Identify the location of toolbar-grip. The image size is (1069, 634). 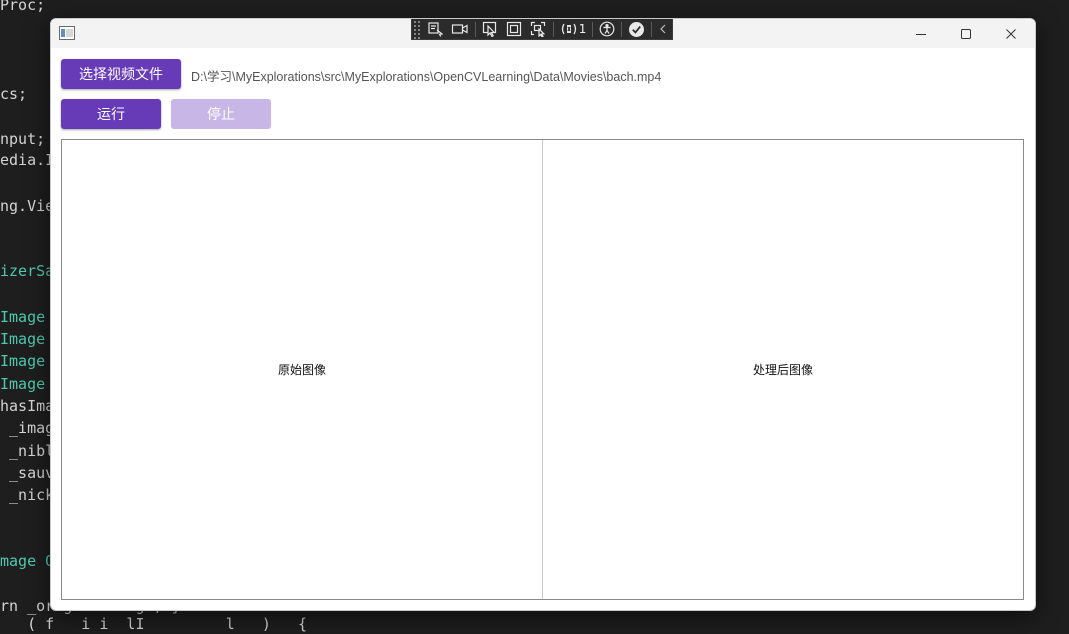
(416, 29).